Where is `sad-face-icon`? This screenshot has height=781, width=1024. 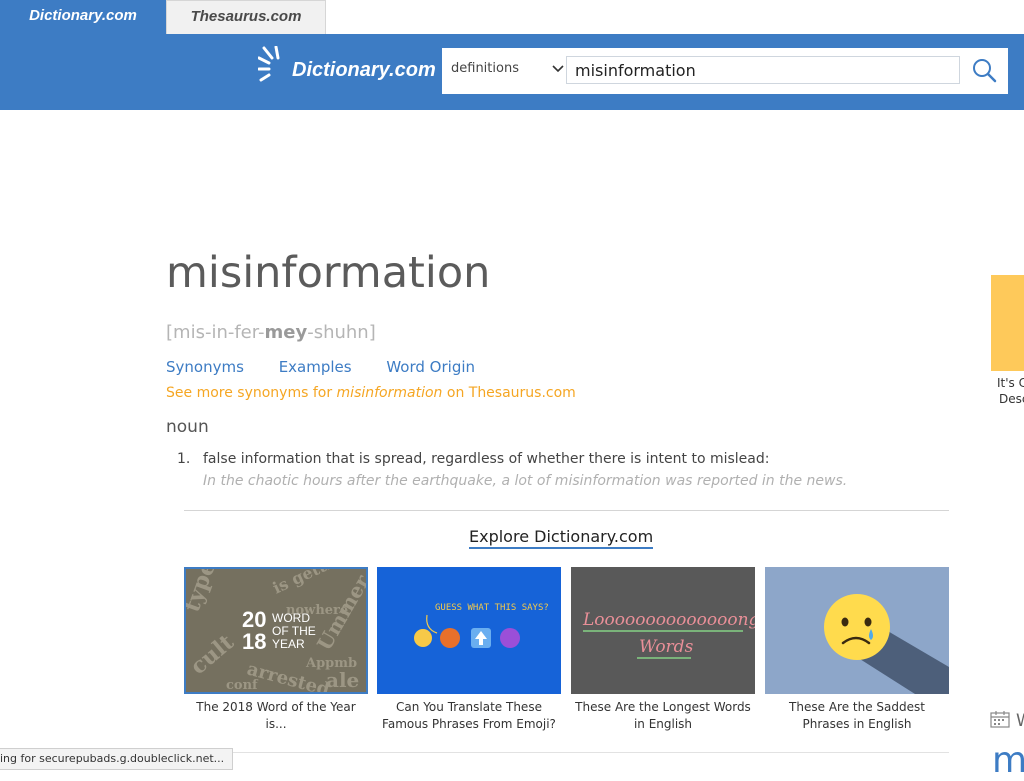
sad-face-icon is located at coordinates (886, 644).